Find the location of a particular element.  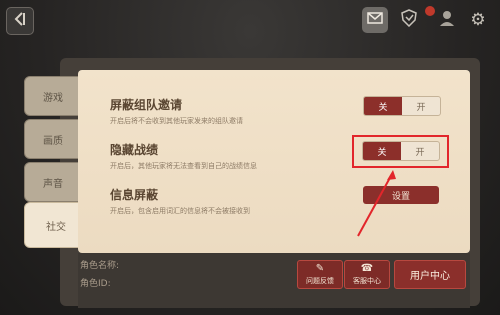

hide-record-desc: 开启后，其他玩家将无法查看到自己的战绩信息 is located at coordinates (183, 166).